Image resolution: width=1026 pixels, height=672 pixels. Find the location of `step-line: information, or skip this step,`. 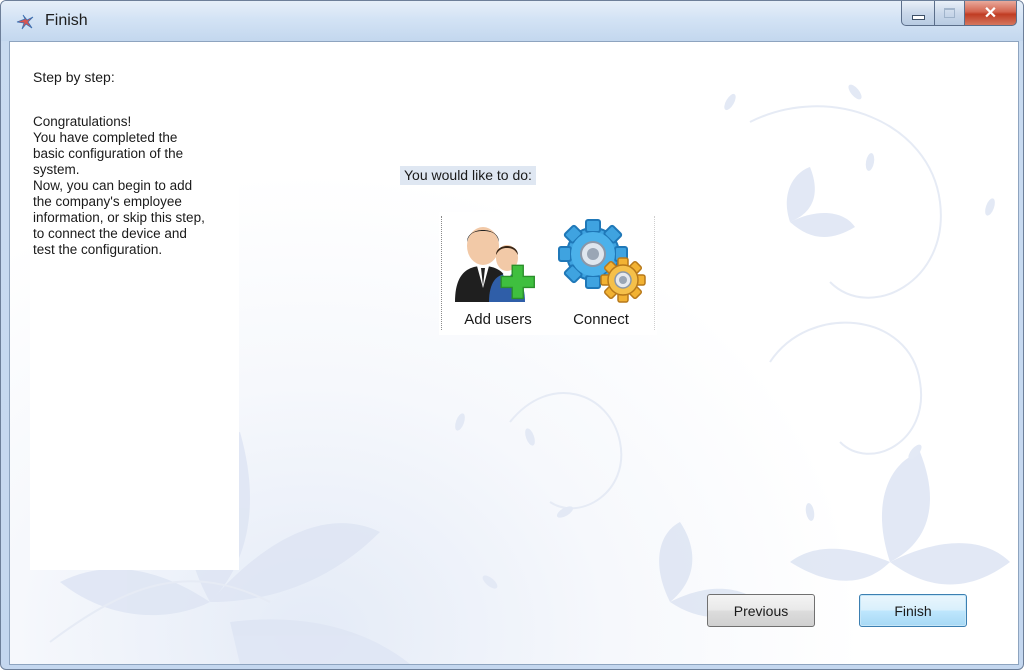

step-line: information, or skip this step, is located at coordinates (119, 217).